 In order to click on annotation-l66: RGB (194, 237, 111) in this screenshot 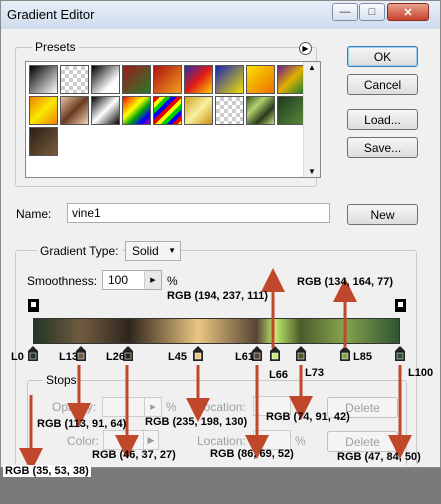, I will do `click(217, 296)`.